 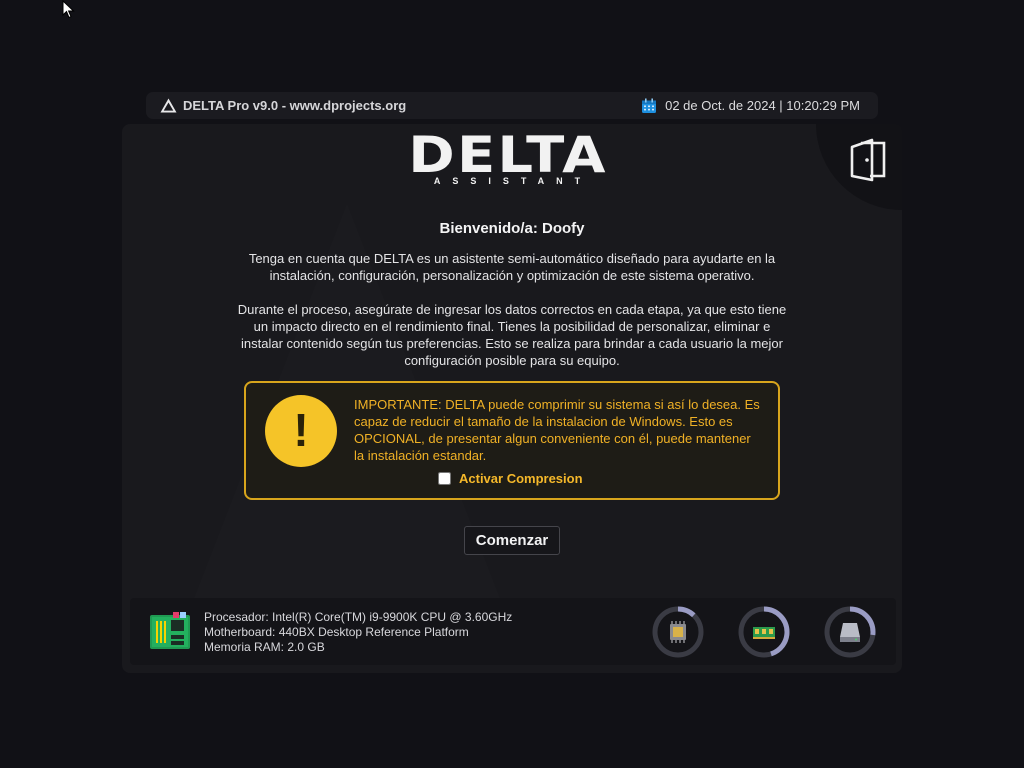 I want to click on delta-assistant-logo: DELTA ASSISTANT, so click(x=508, y=159).